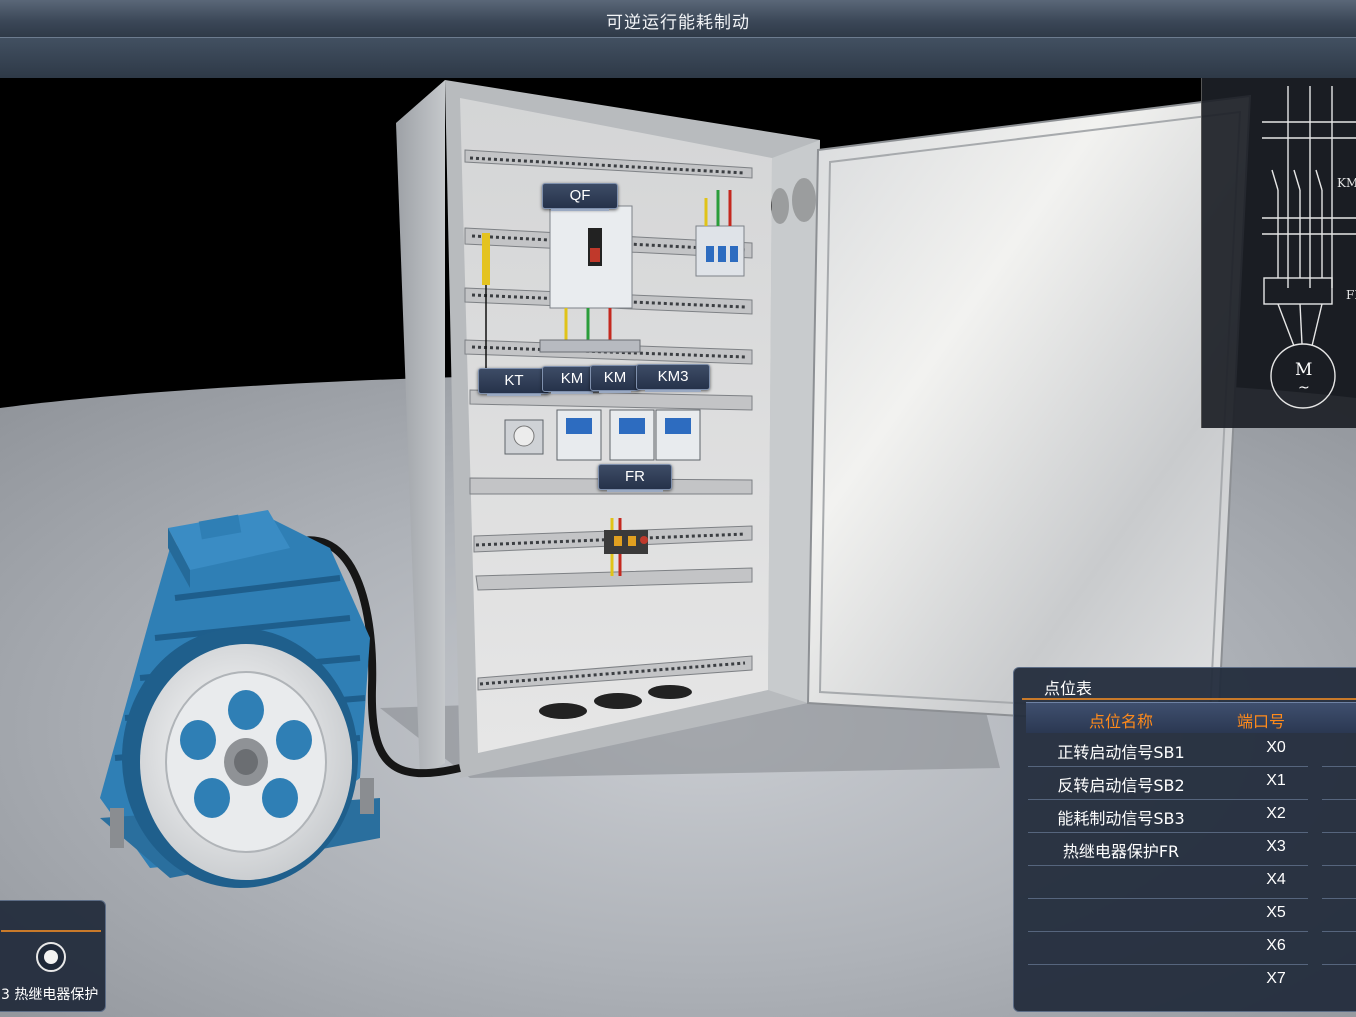 The height and width of the screenshot is (1017, 1356). I want to click on header-port: 端口号, so click(1261, 721).